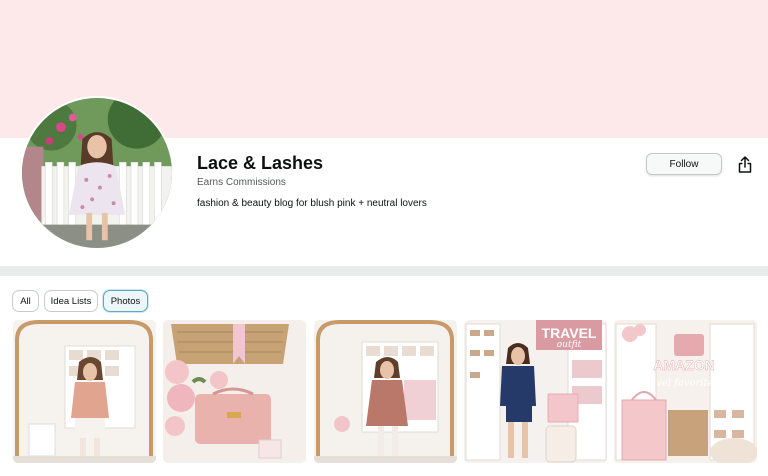 This screenshot has height=476, width=768. Describe the element at coordinates (241, 182) in the screenshot. I see `earns-commissions-label: Earns Commissions` at that location.